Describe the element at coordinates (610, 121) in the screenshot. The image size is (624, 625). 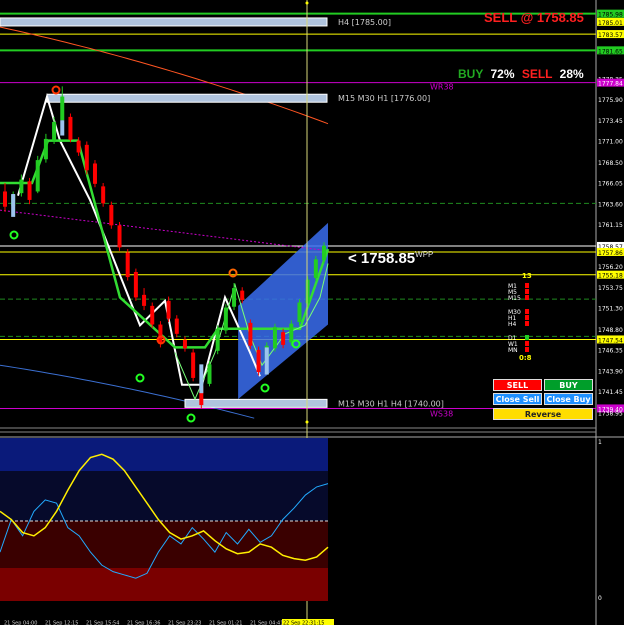
I see `price-tick-7: 1773.45` at that location.